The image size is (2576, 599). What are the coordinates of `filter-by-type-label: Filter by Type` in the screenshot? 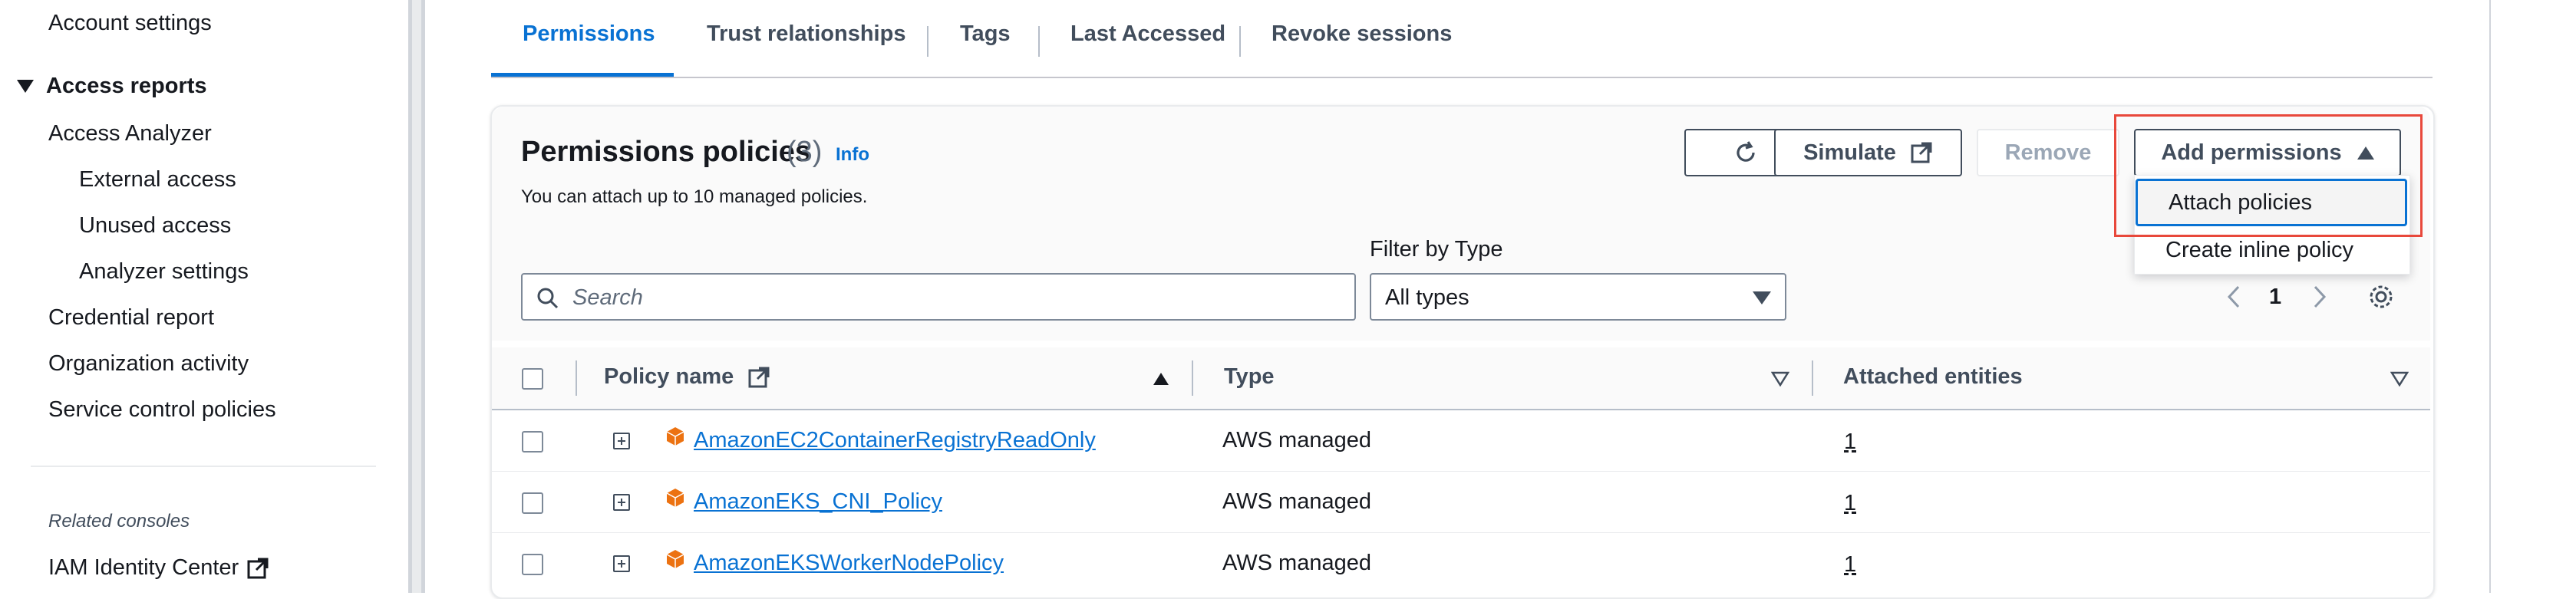 It's located at (1436, 249).